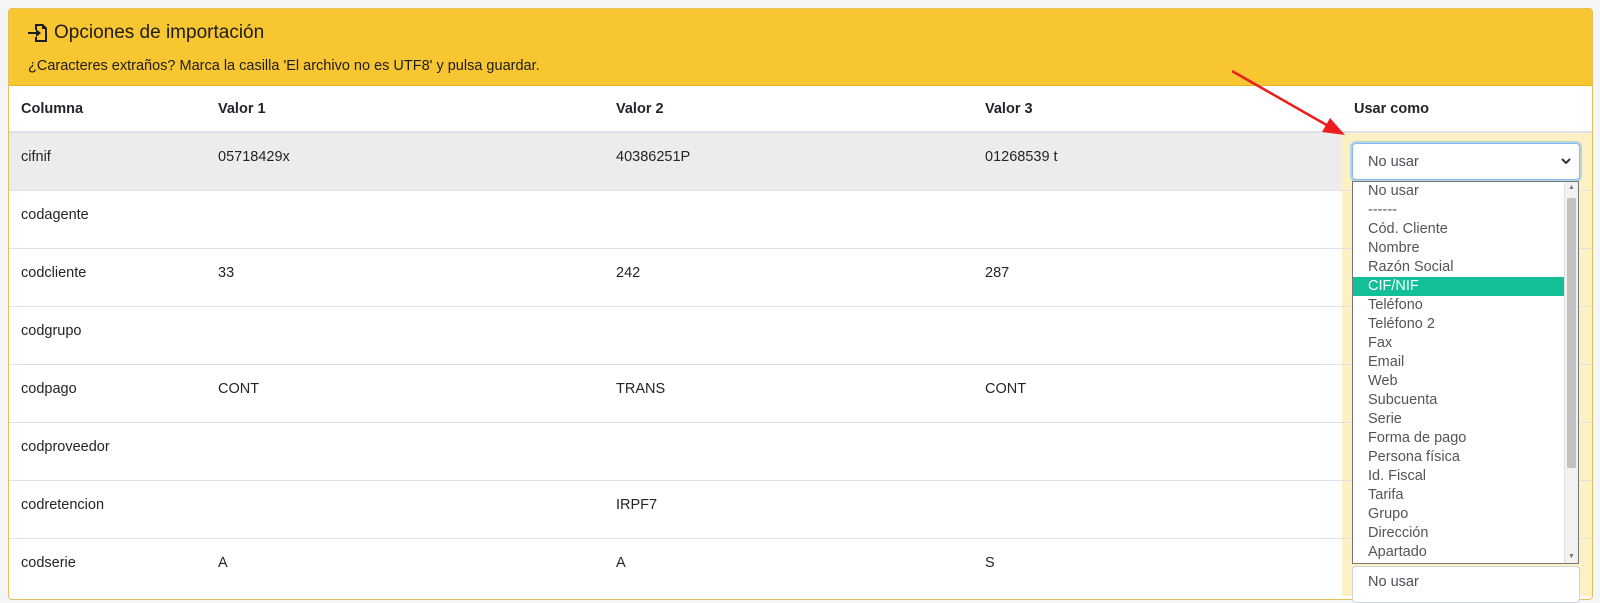  I want to click on value-2: 40386251P, so click(788, 160).